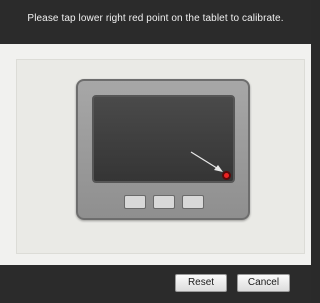 This screenshot has width=320, height=303. I want to click on red-calibration-point-icon, so click(226, 175).